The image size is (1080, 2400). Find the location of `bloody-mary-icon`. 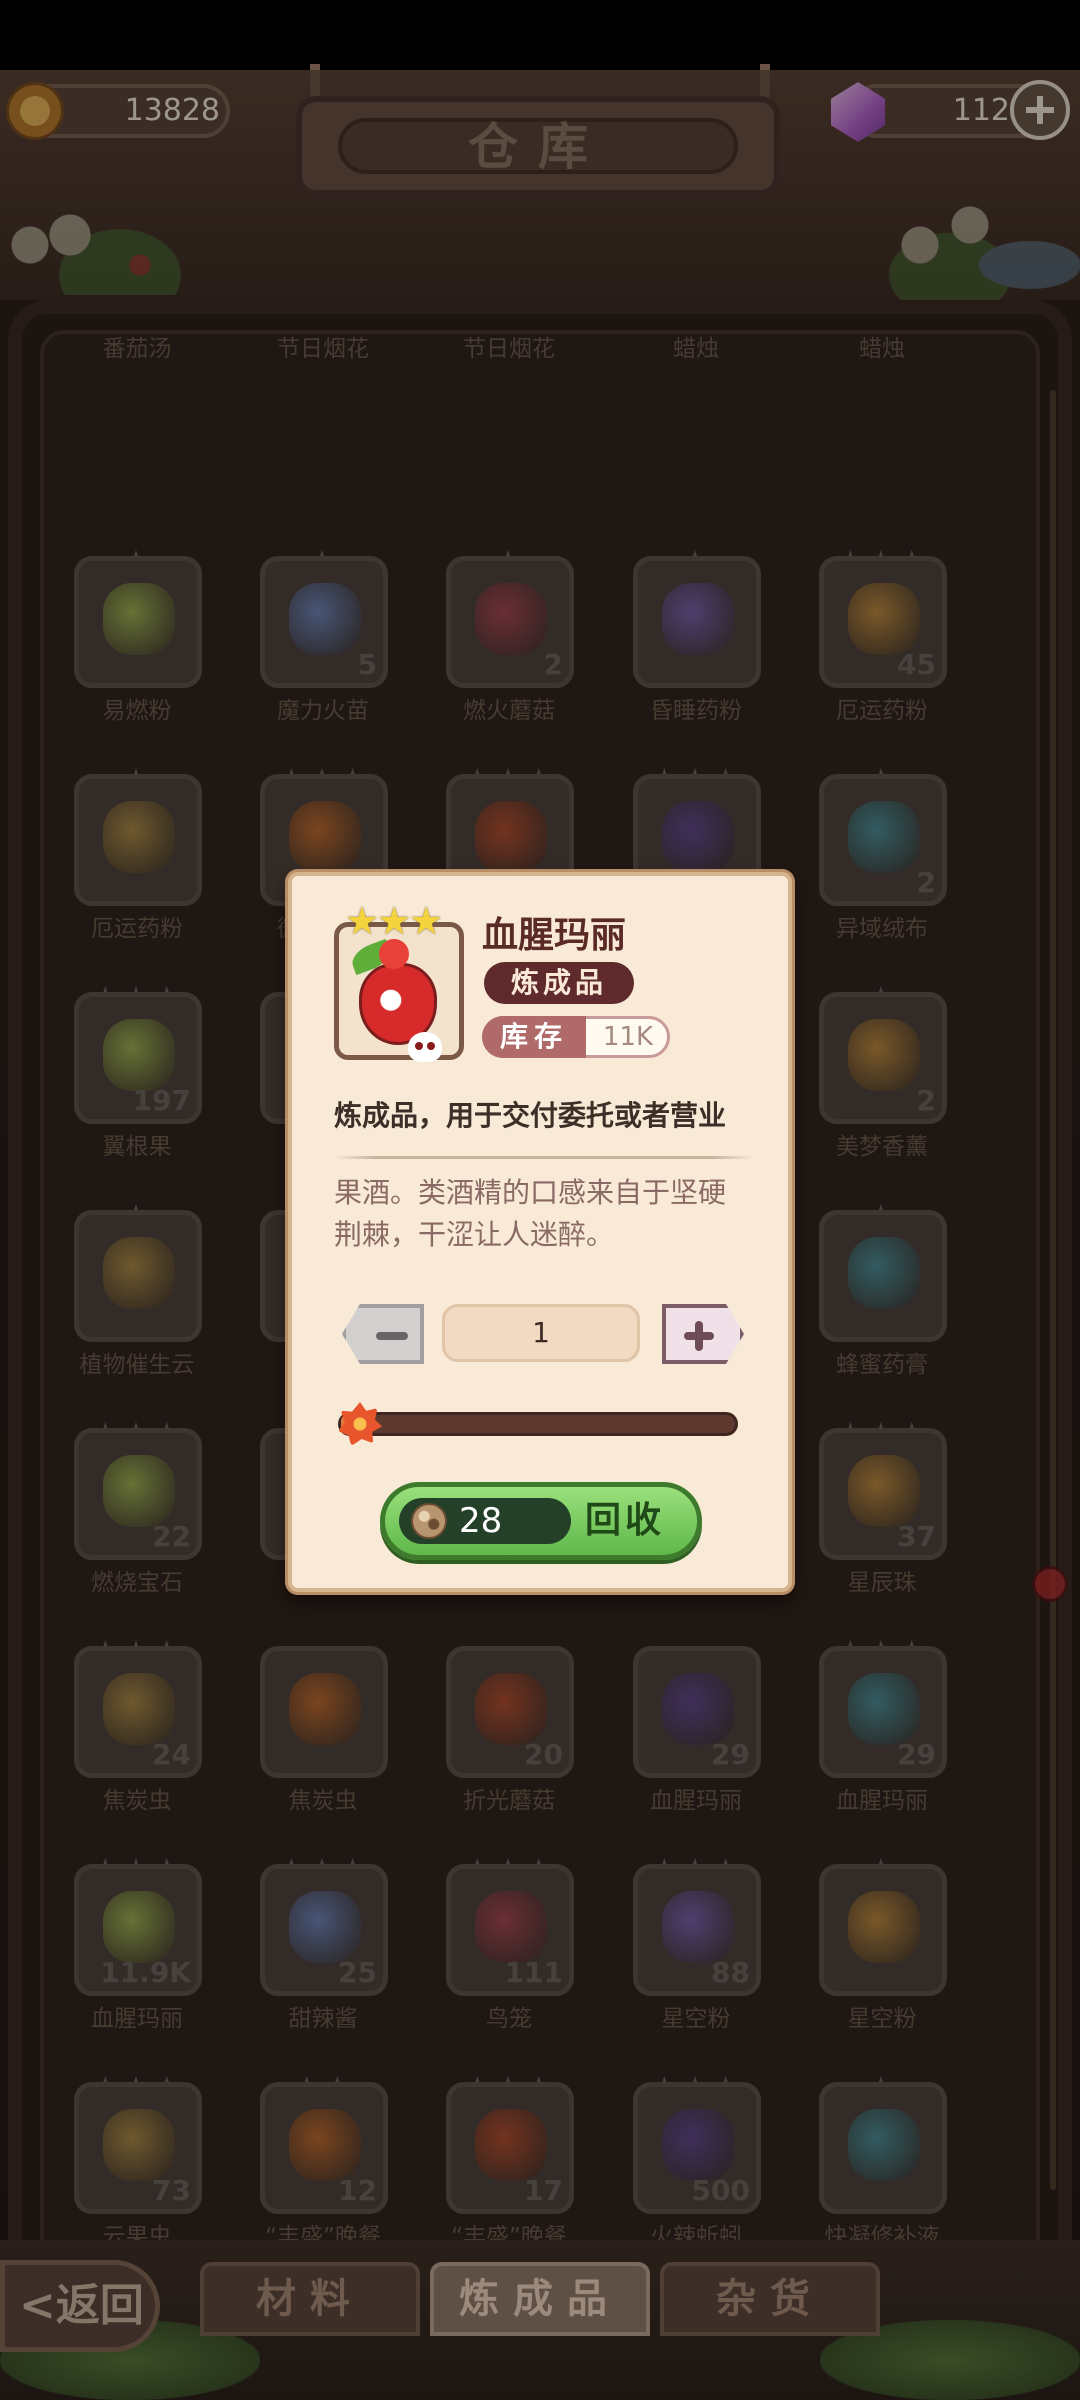

bloody-mary-icon is located at coordinates (400, 1012).